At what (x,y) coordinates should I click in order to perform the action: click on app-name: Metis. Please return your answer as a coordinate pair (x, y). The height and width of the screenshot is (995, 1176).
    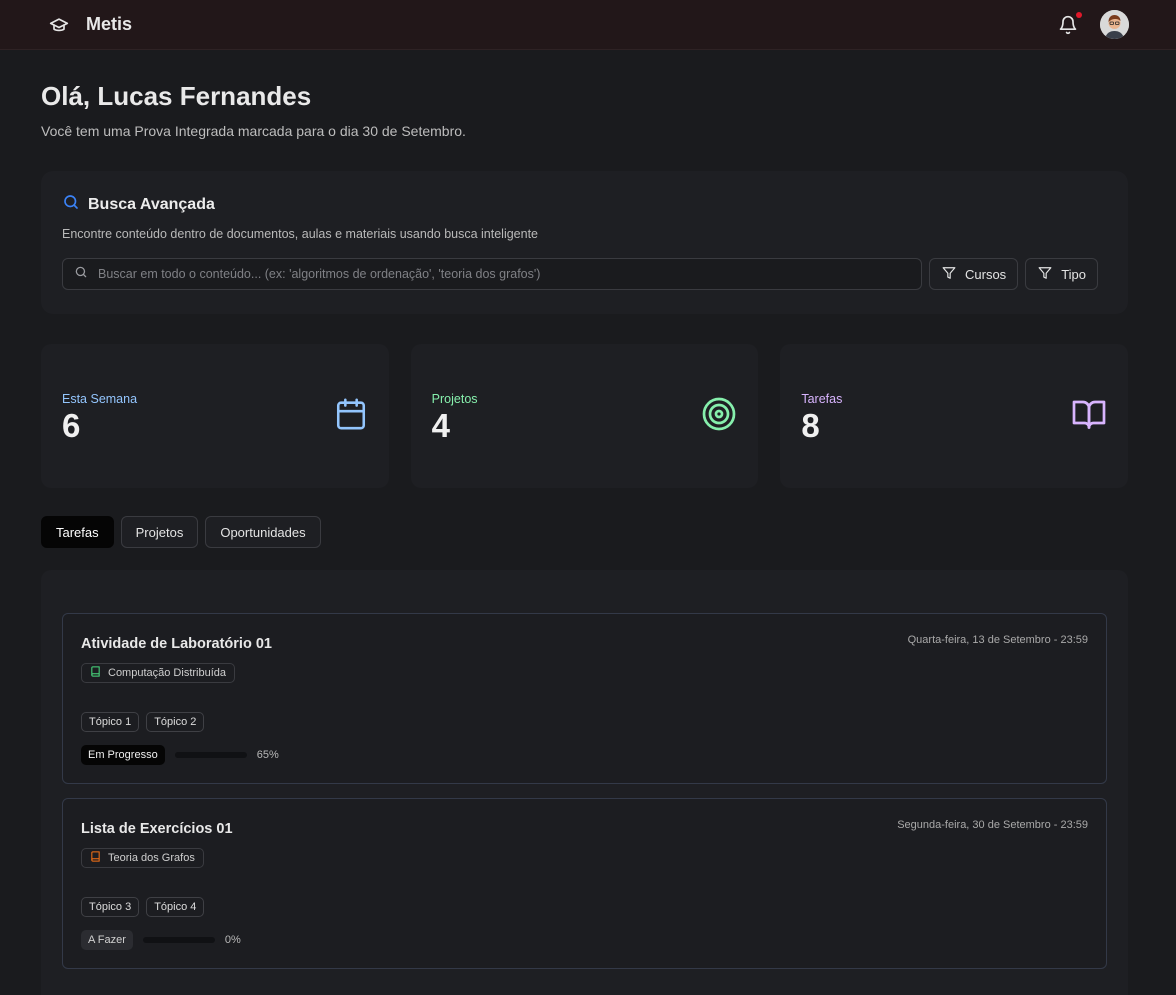
    Looking at the image, I should click on (109, 24).